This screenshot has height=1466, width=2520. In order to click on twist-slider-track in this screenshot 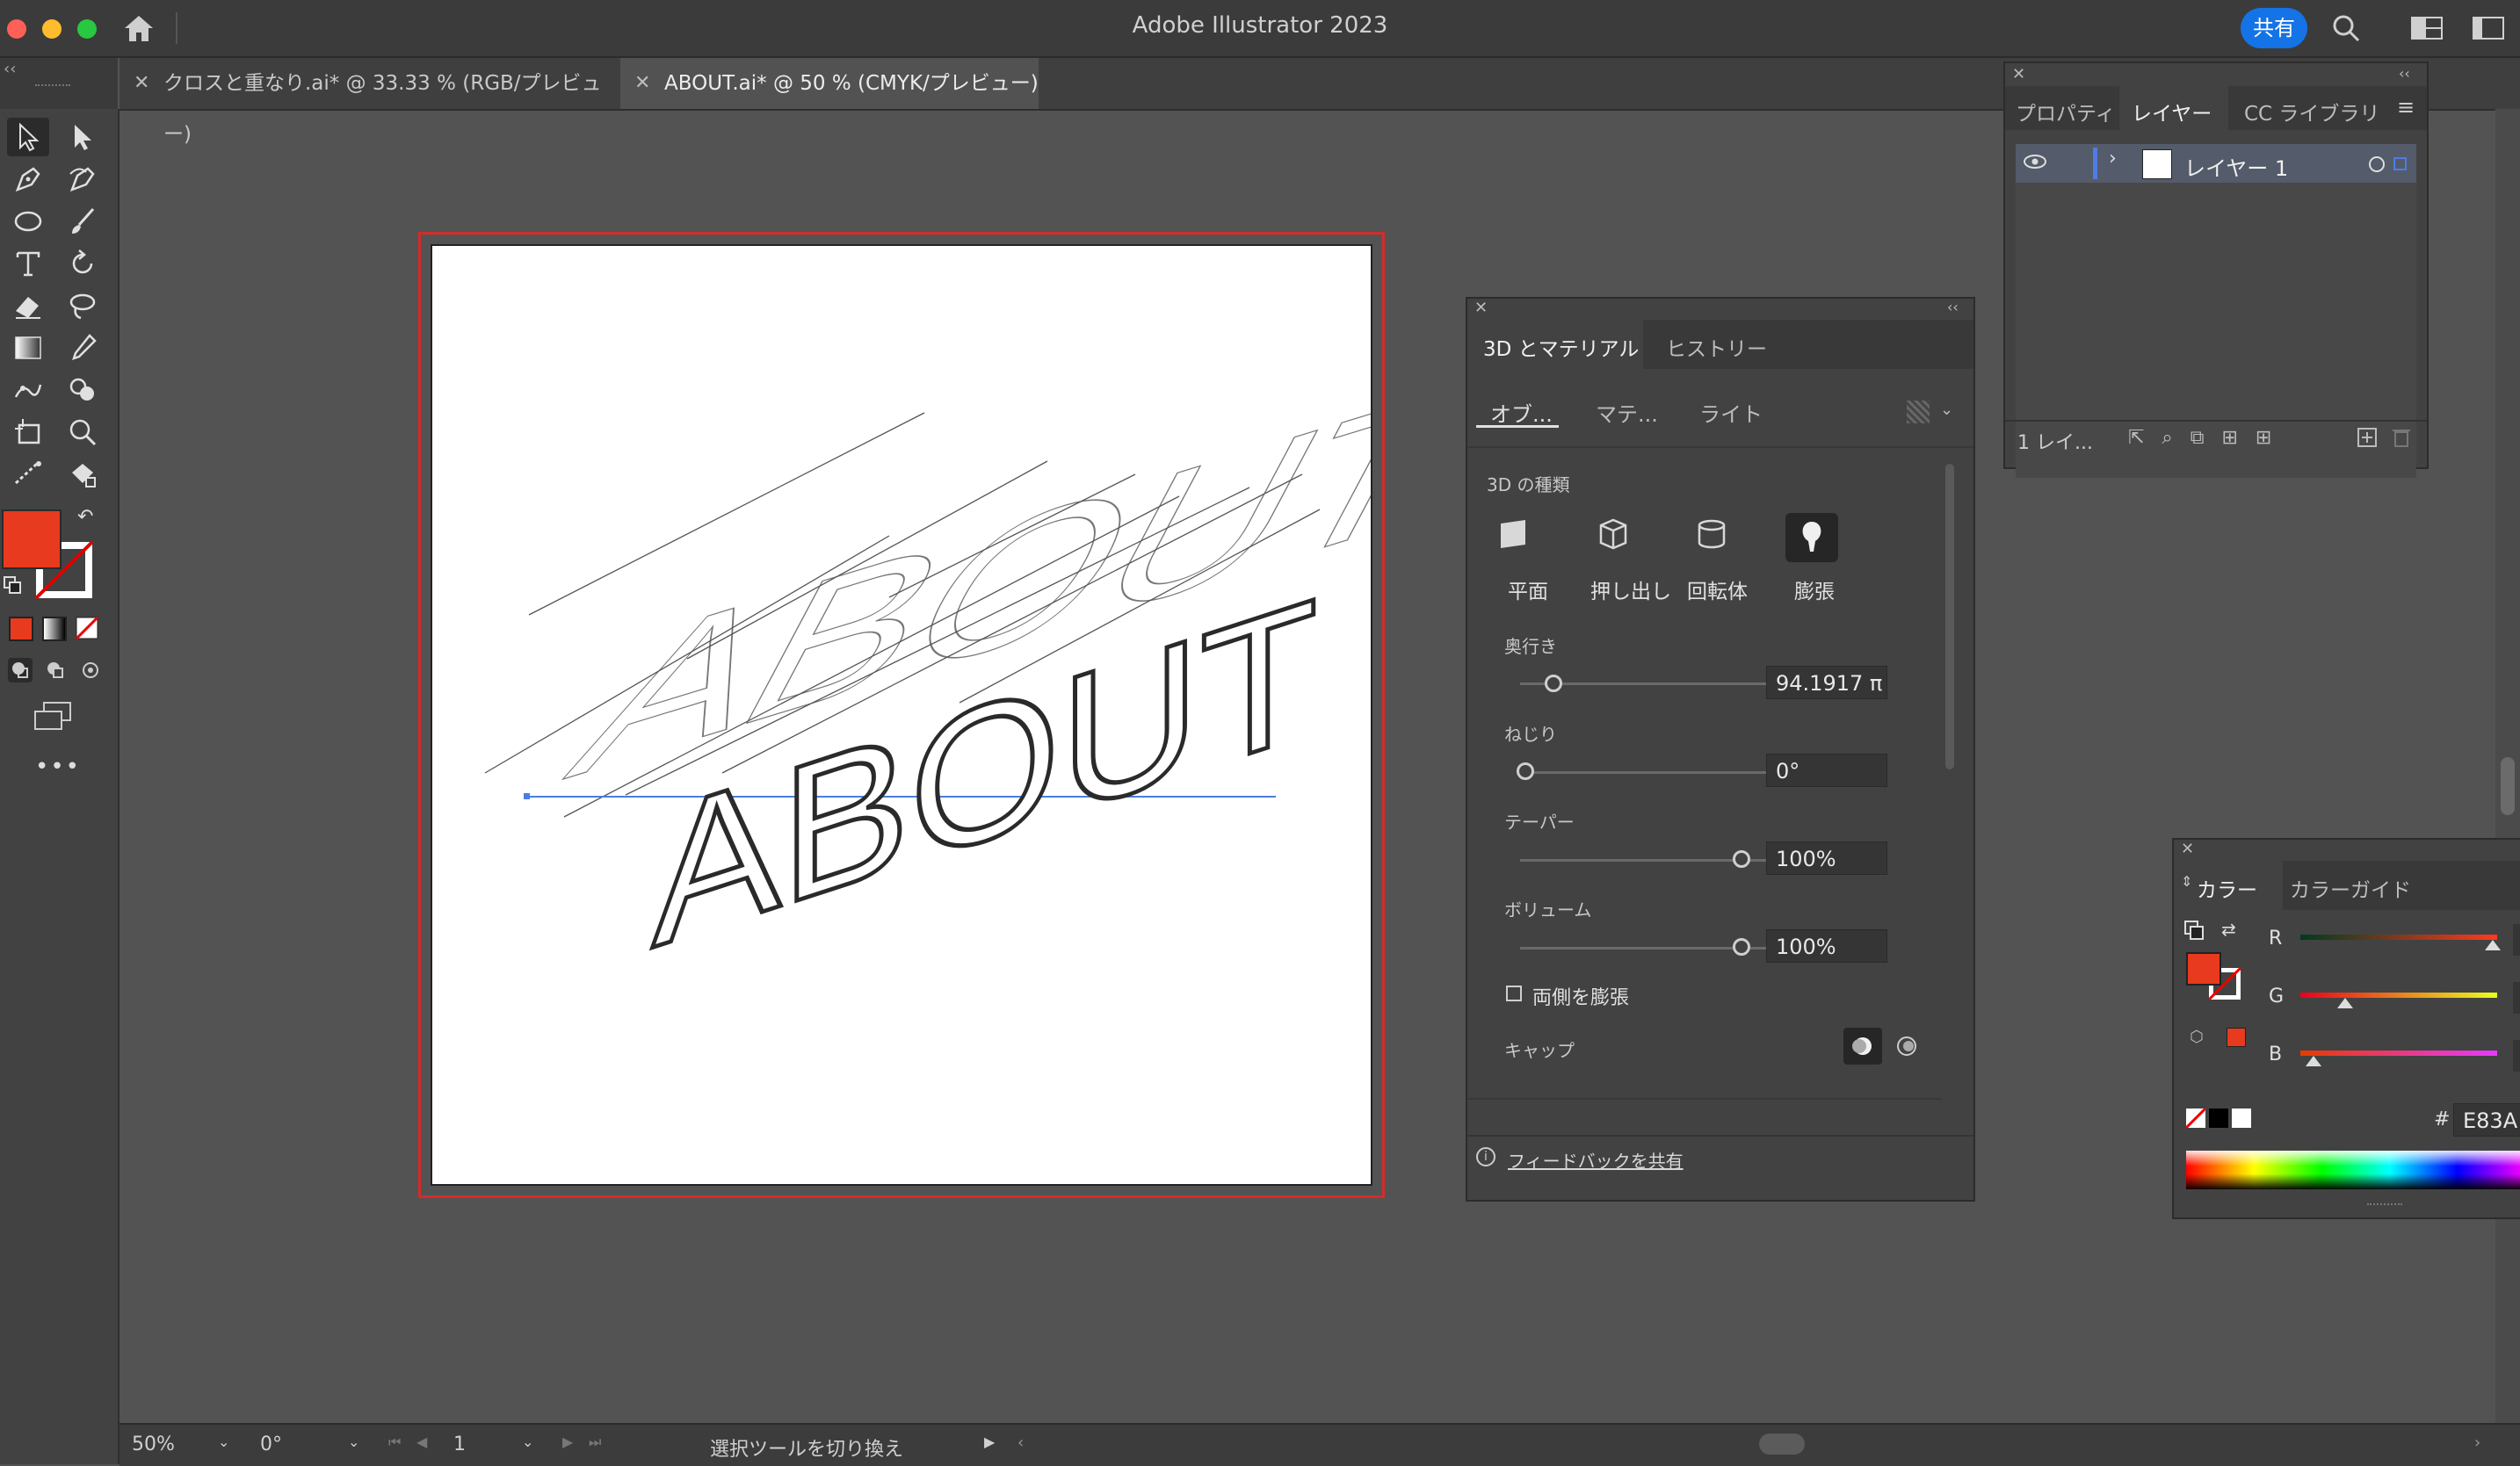, I will do `click(1652, 773)`.